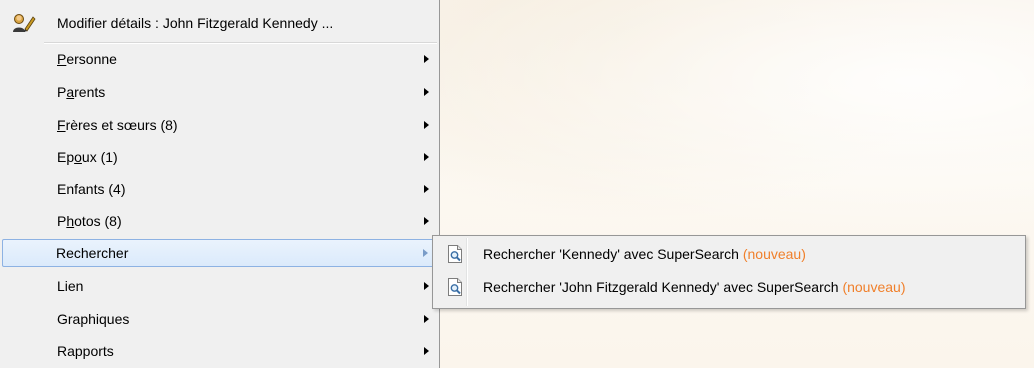  Describe the element at coordinates (220, 92) in the screenshot. I see `menu-item-parents: Parents` at that location.